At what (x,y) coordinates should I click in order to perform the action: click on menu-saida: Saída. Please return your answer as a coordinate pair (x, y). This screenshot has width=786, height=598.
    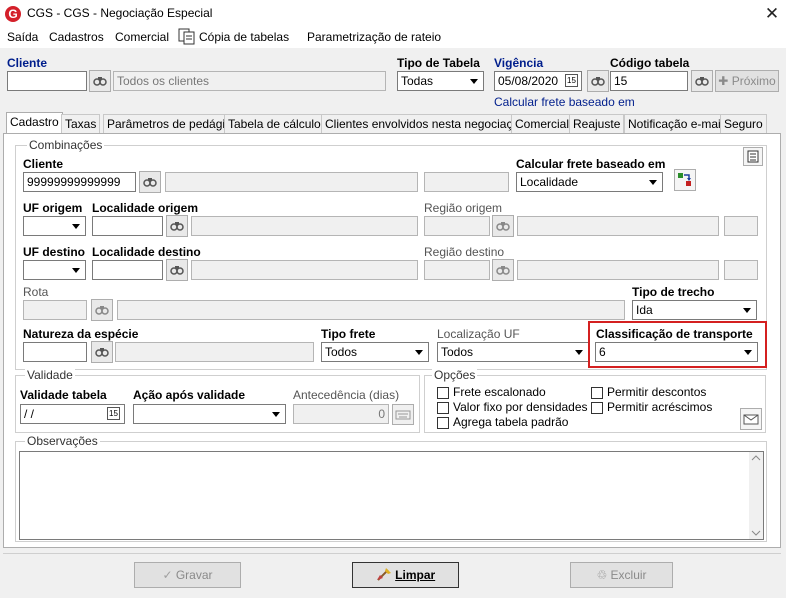
    Looking at the image, I should click on (22, 37).